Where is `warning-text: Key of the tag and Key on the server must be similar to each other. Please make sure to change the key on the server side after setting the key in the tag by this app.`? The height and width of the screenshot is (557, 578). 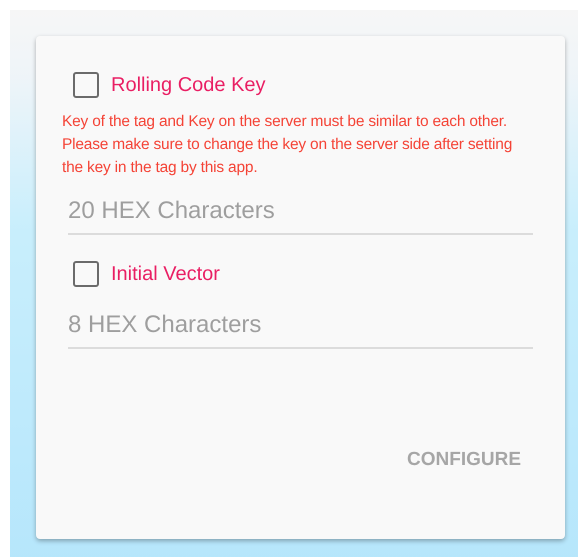
warning-text: Key of the tag and Key on the server must be similar to each other. Please make sure to change the key on the server side after setting the key in the tag by this app. is located at coordinates (288, 145).